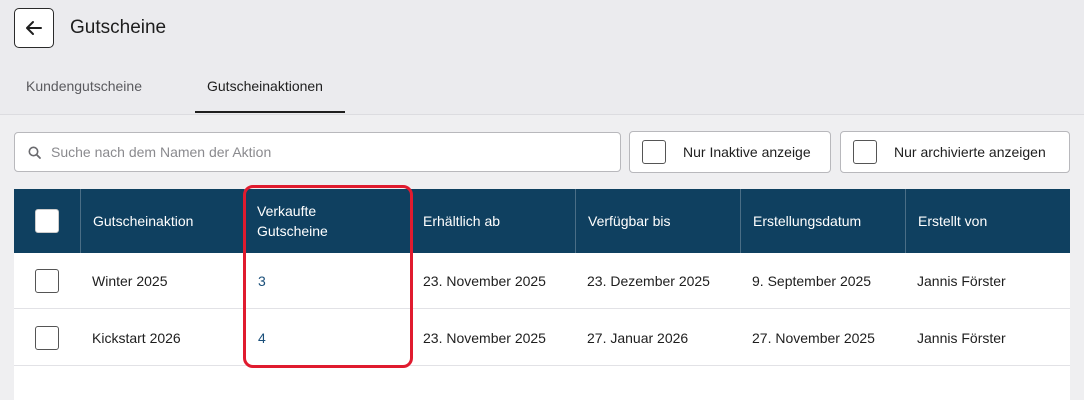 Image resolution: width=1084 pixels, height=400 pixels. Describe the element at coordinates (822, 221) in the screenshot. I see `column-header-erstellungsdatum: Erstellungsdatum` at that location.